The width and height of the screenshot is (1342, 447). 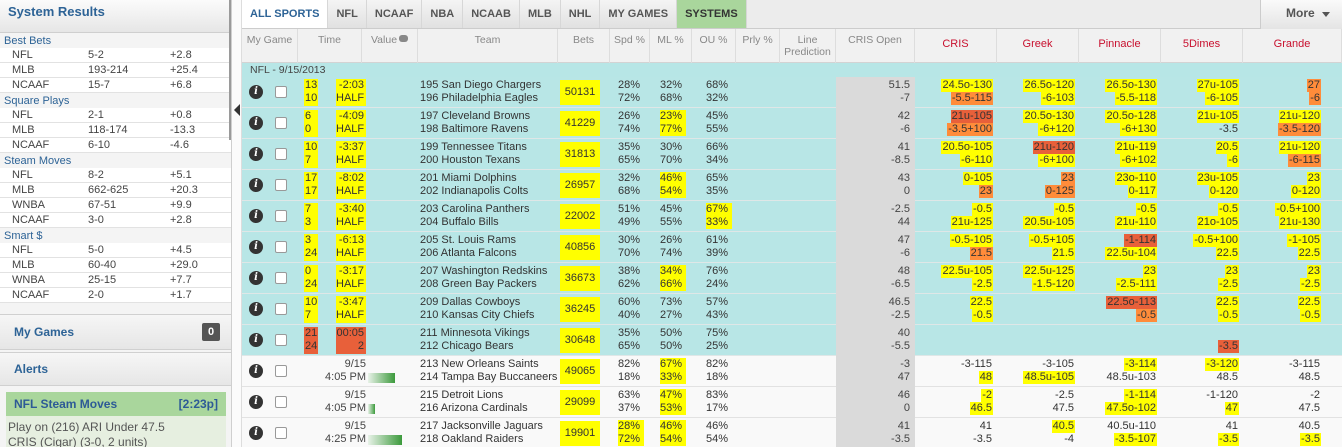 What do you see at coordinates (490, 209) in the screenshot?
I see `away-team: 203 Carolina Panthers` at bounding box center [490, 209].